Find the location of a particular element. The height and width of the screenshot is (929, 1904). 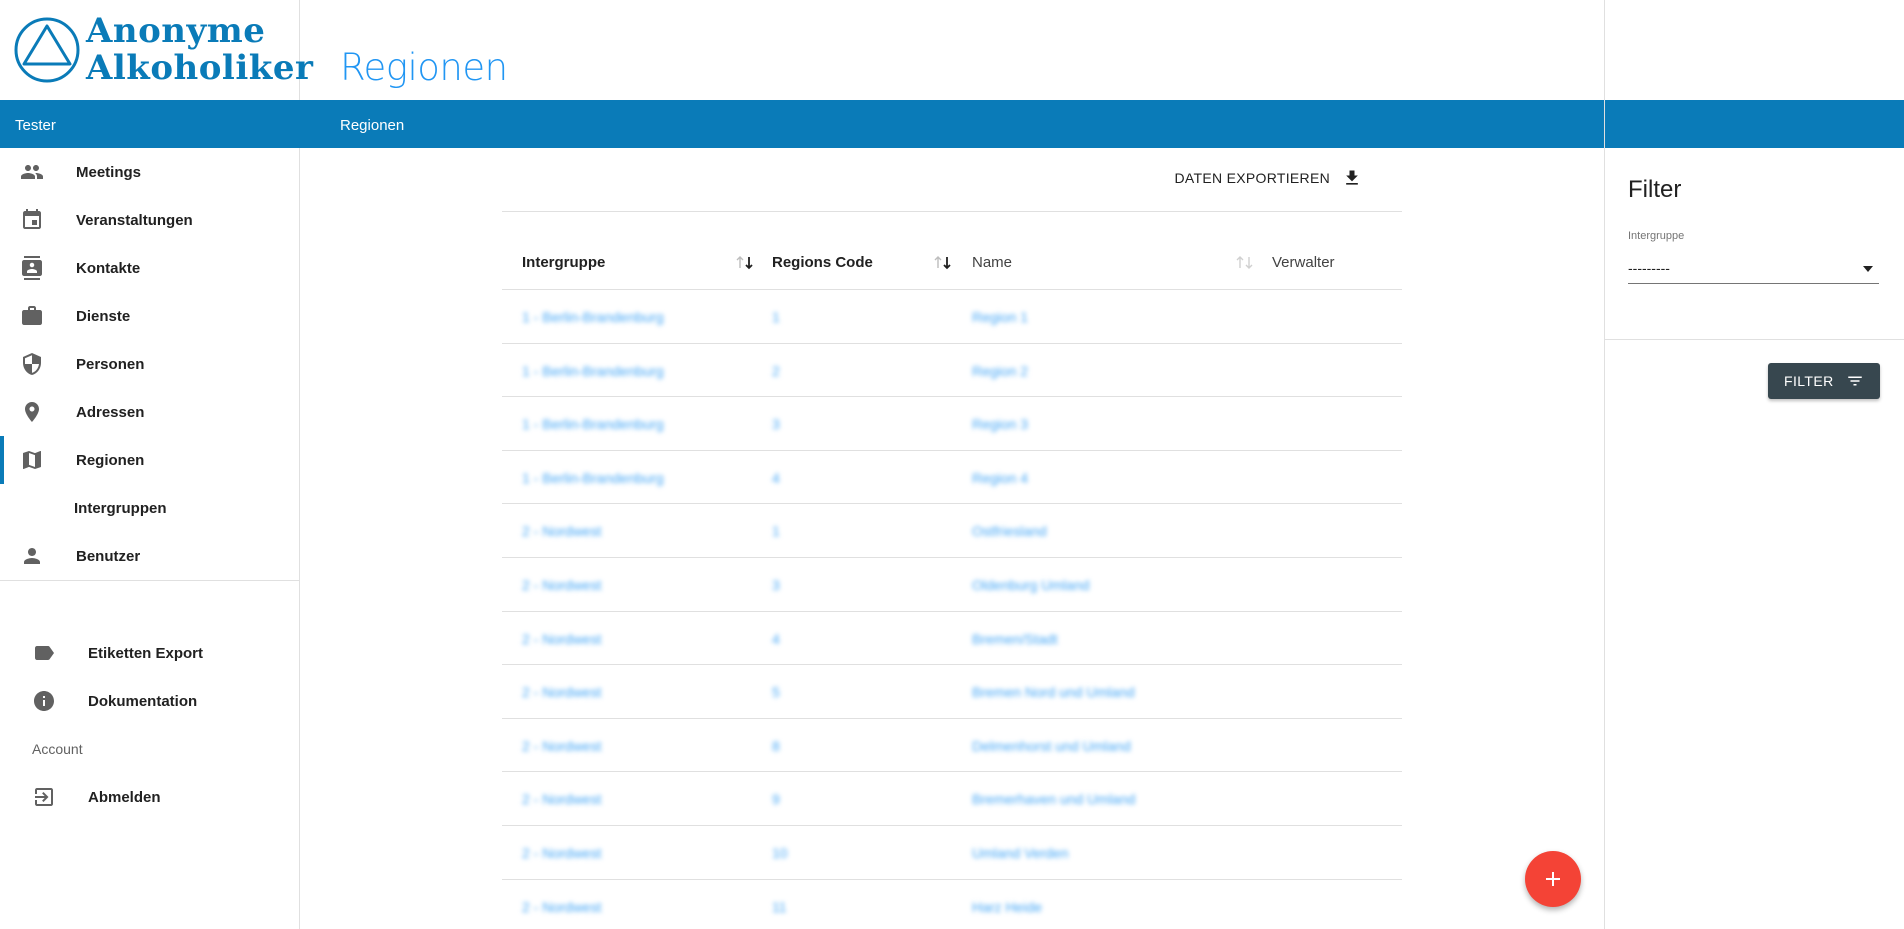

cell-name: Region 1 is located at coordinates (1000, 317).